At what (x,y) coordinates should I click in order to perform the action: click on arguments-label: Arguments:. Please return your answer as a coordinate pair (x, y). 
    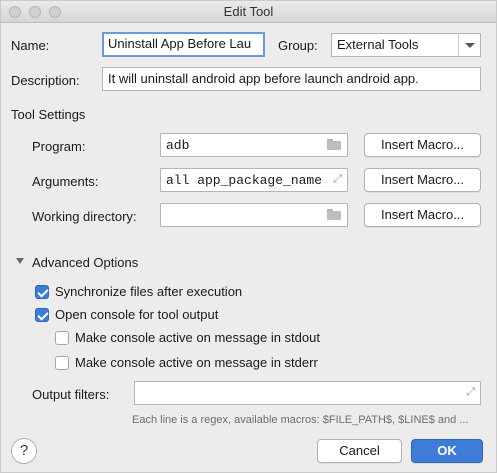
    Looking at the image, I should click on (65, 181).